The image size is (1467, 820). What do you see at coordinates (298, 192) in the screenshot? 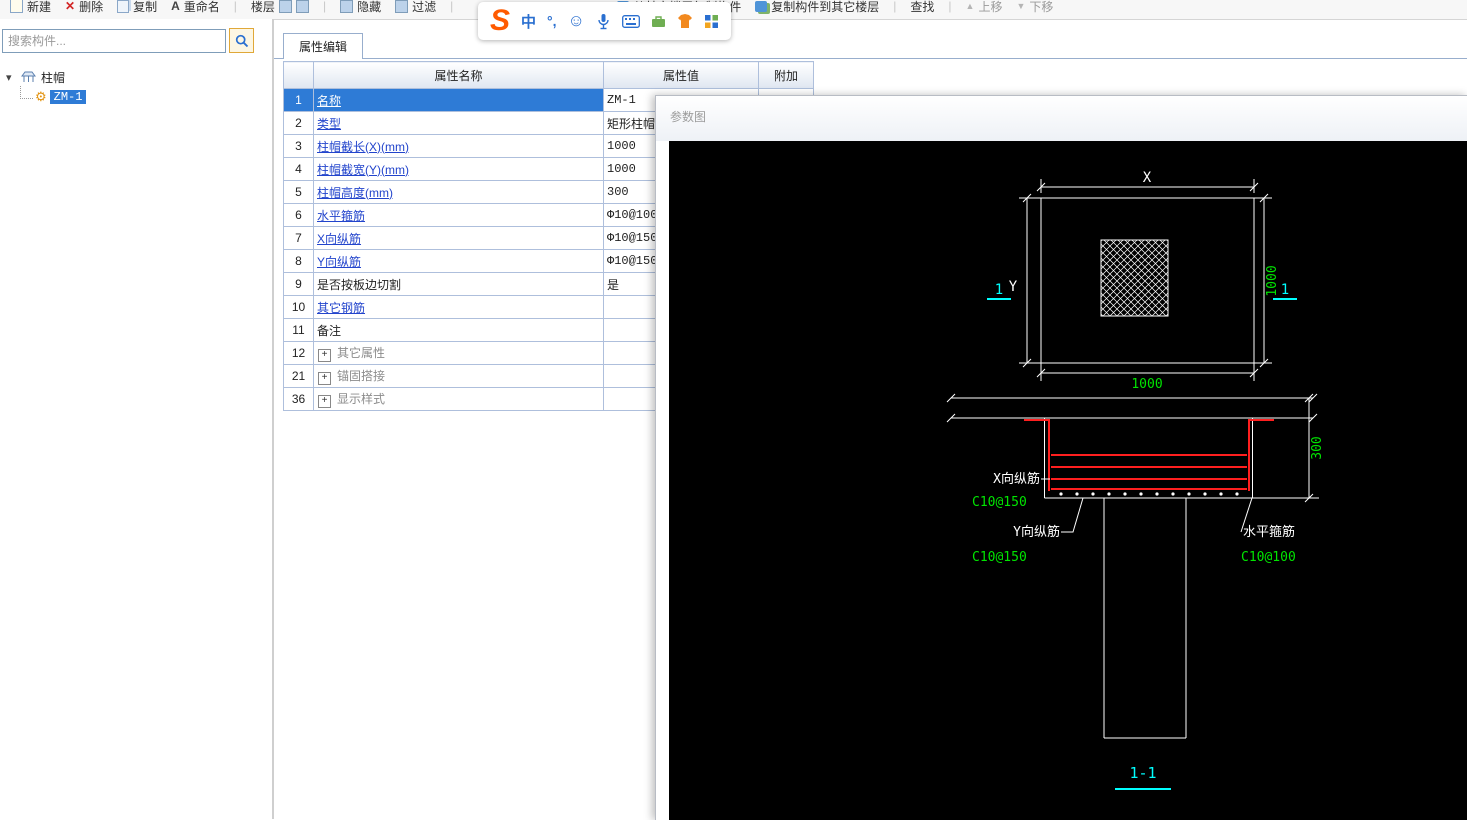
I see `row-number: 5` at bounding box center [298, 192].